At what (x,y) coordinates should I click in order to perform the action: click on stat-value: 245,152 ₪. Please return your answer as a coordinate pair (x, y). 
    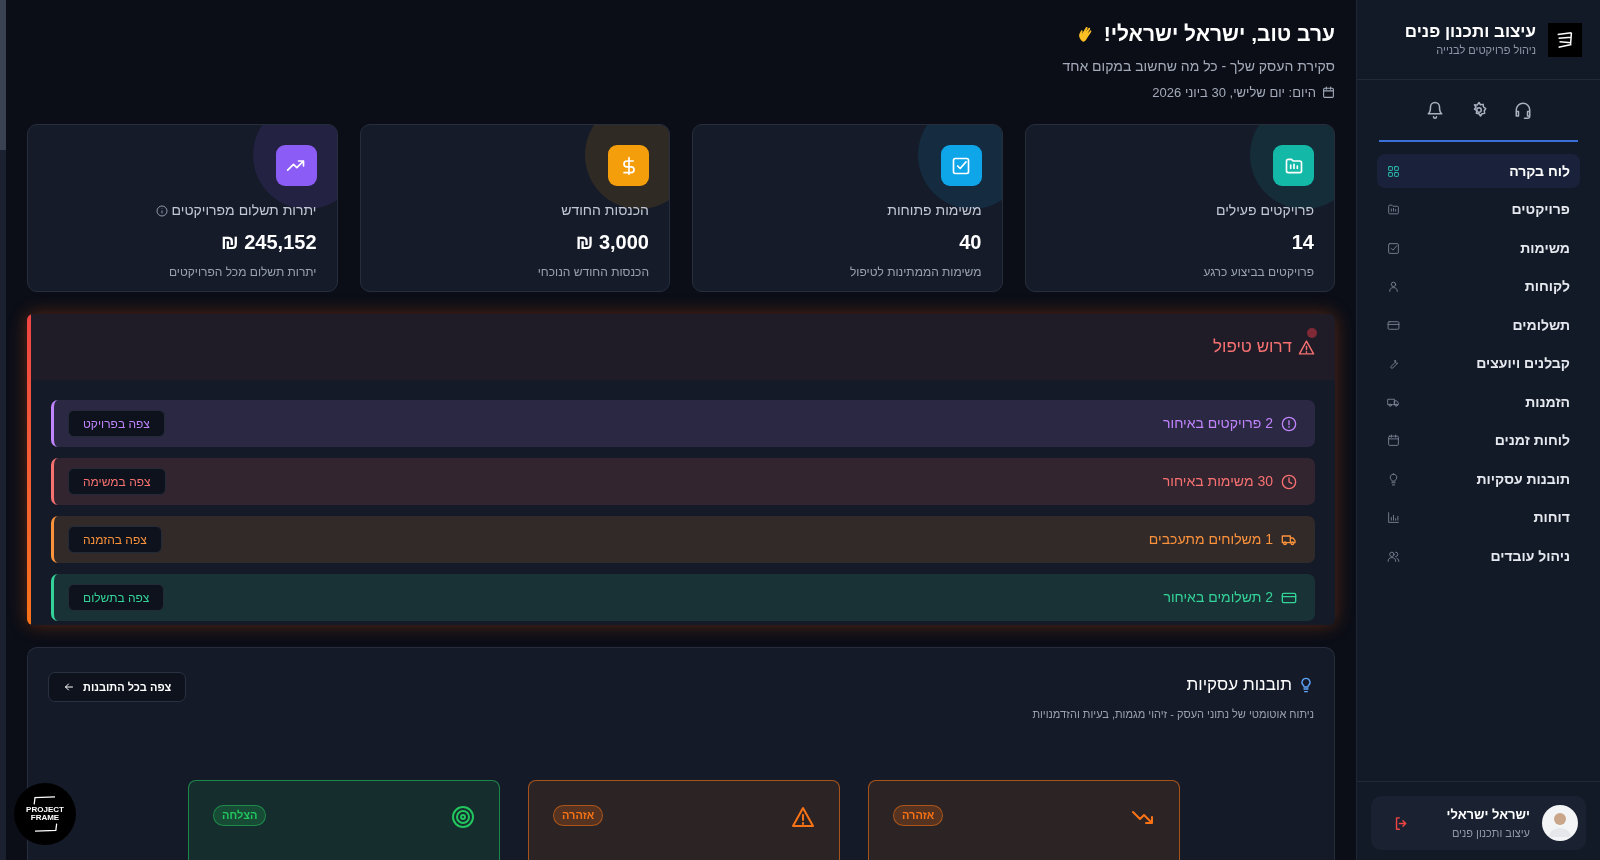
    Looking at the image, I should click on (268, 242).